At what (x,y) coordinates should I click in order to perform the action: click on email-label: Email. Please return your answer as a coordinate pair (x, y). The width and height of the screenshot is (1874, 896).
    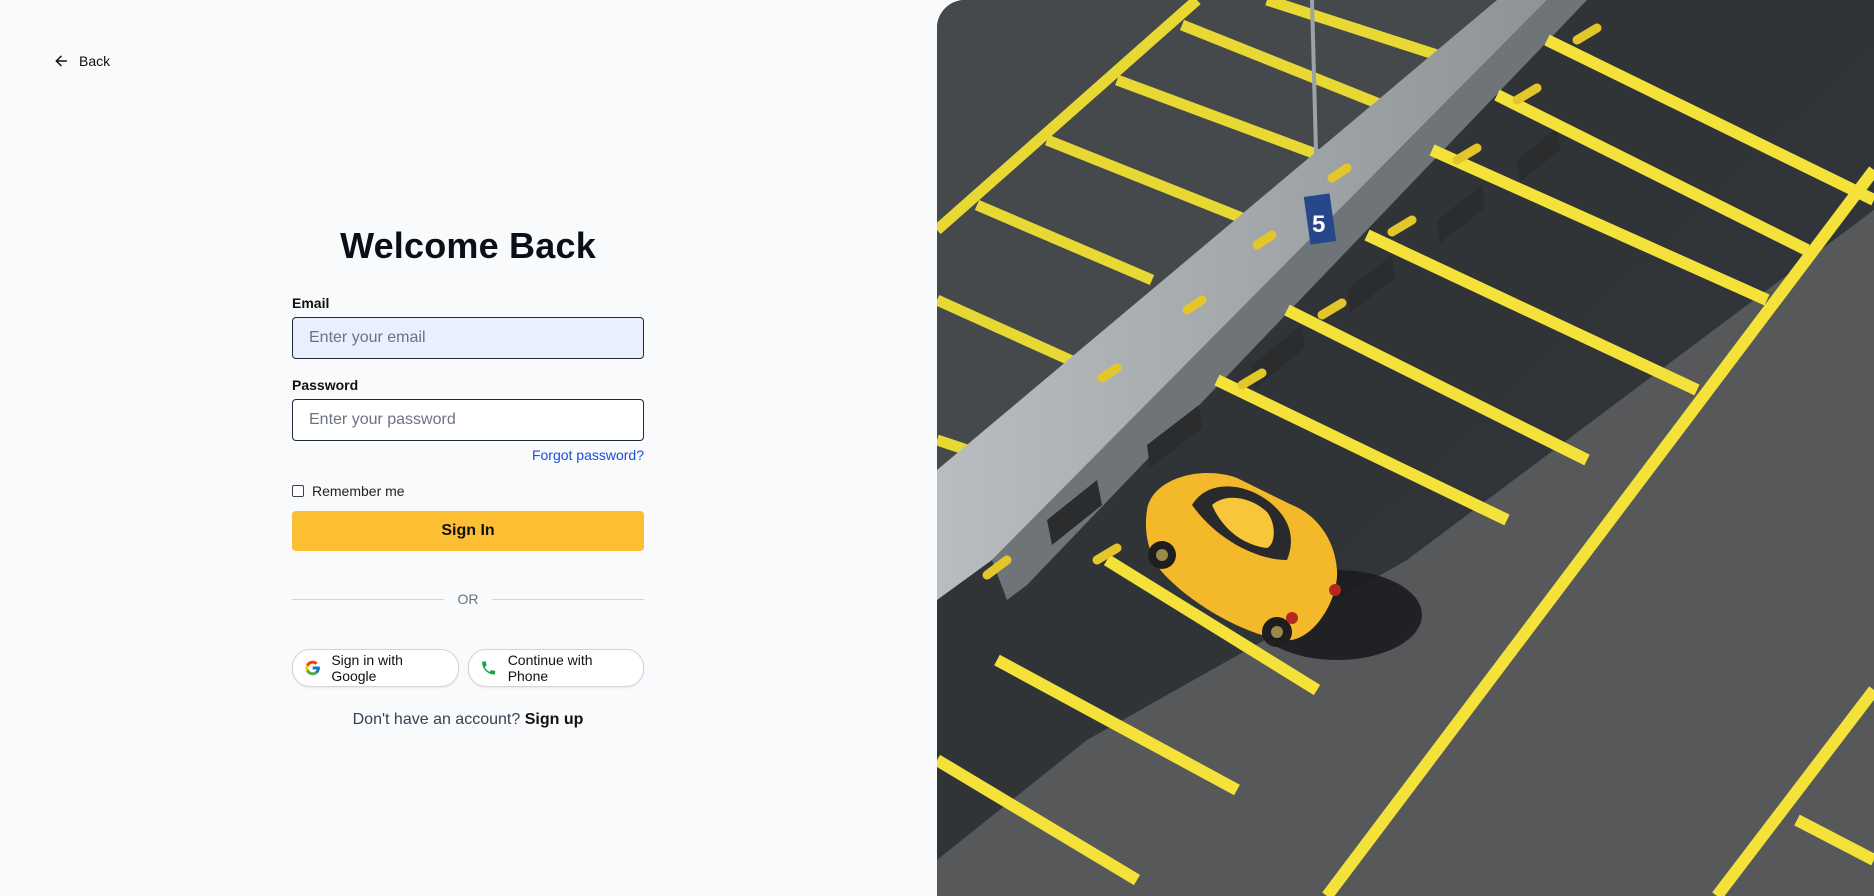
    Looking at the image, I should click on (311, 303).